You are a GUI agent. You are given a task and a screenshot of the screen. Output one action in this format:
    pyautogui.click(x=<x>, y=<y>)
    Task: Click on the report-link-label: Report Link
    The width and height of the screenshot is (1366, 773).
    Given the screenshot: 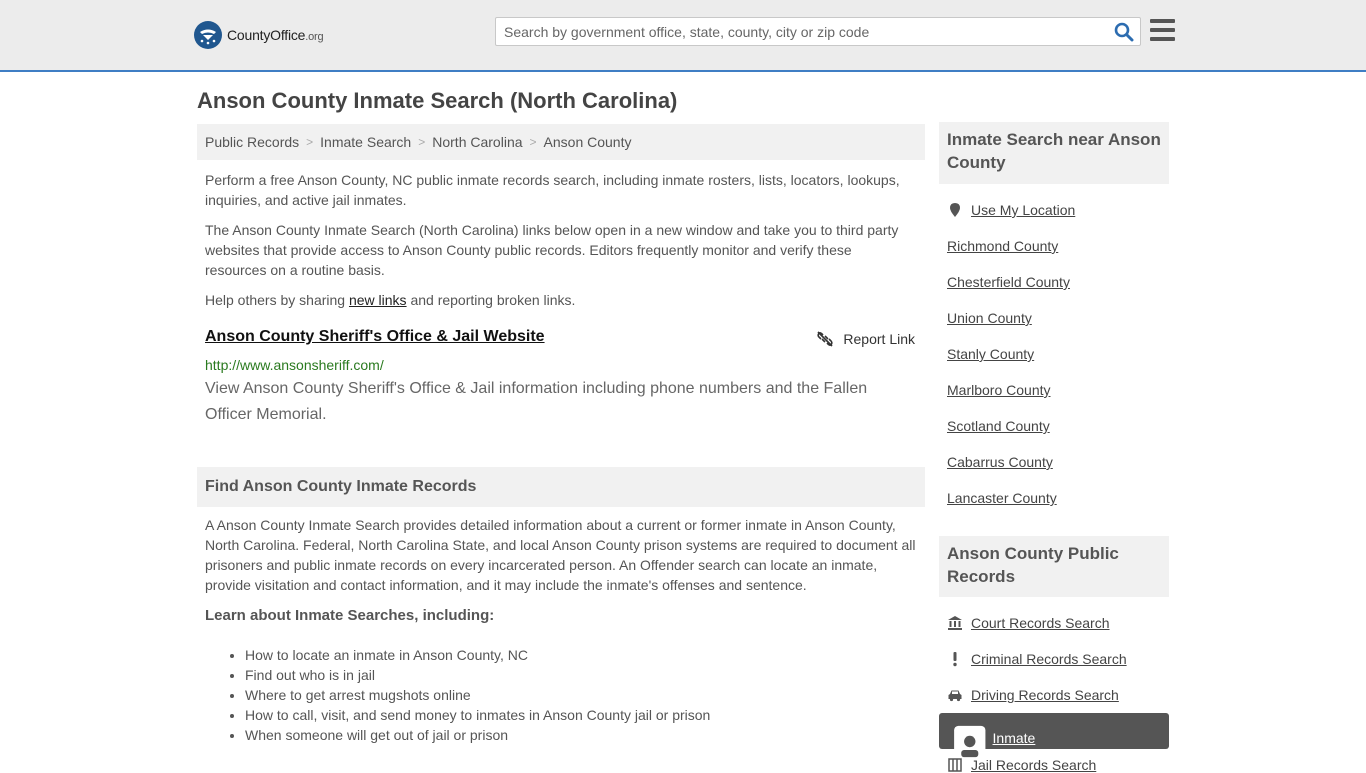 What is the action you would take?
    pyautogui.click(x=879, y=339)
    